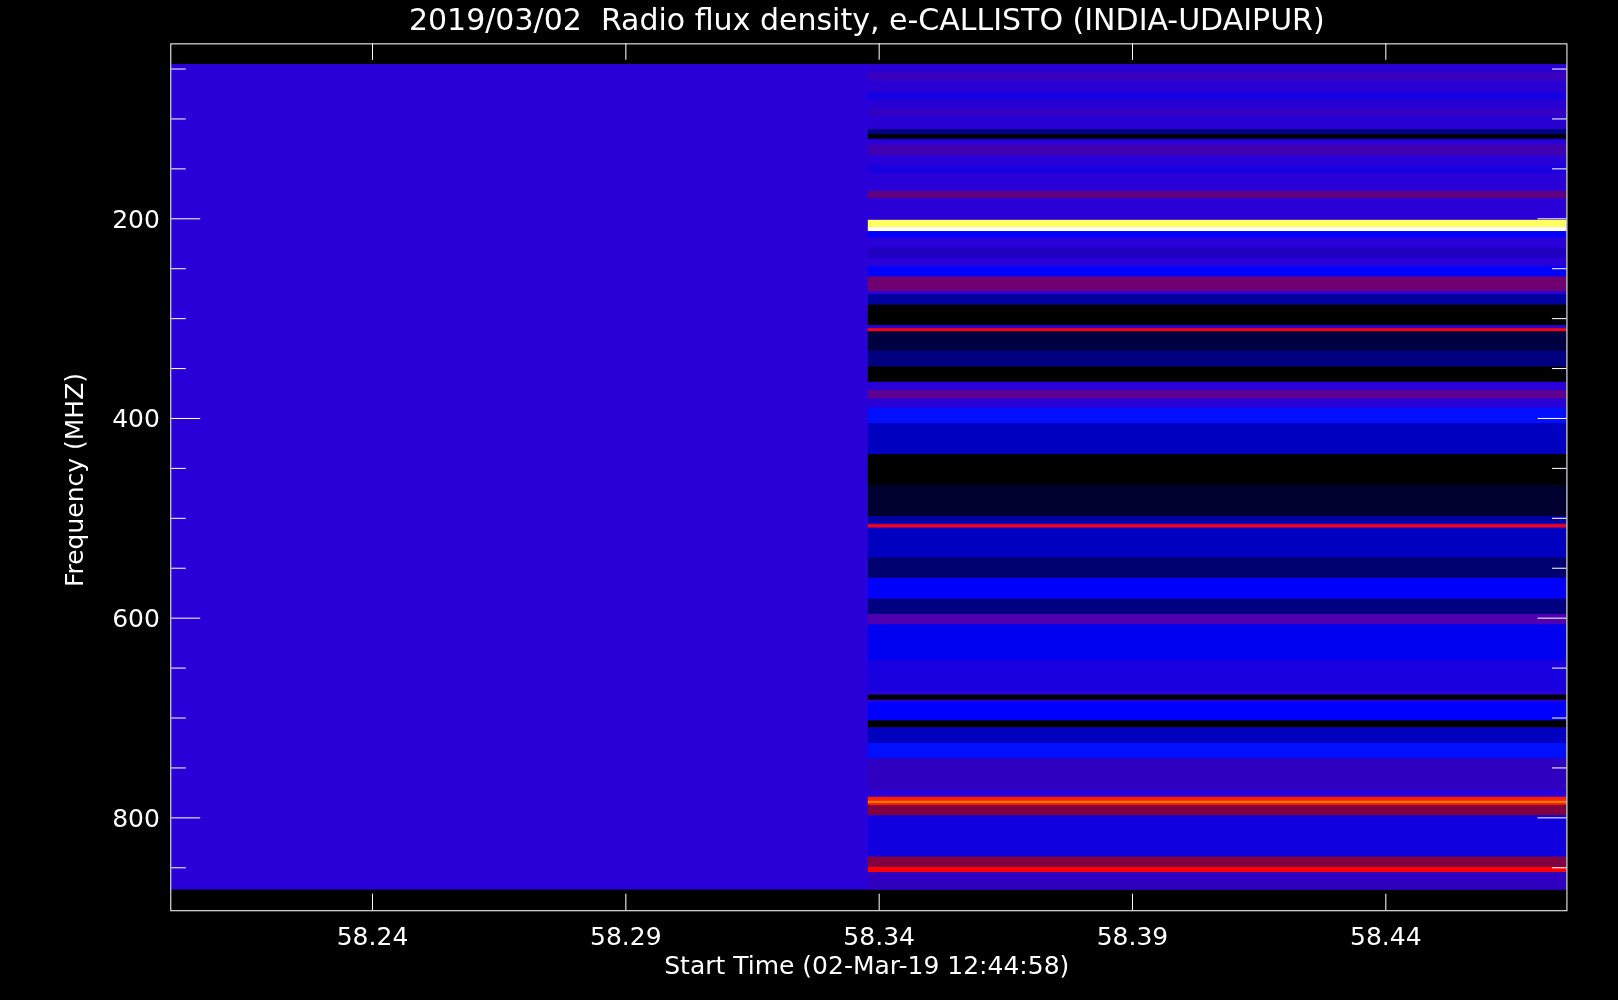  What do you see at coordinates (74, 479) in the screenshot?
I see `axis-label: Frequency (MHZ)` at bounding box center [74, 479].